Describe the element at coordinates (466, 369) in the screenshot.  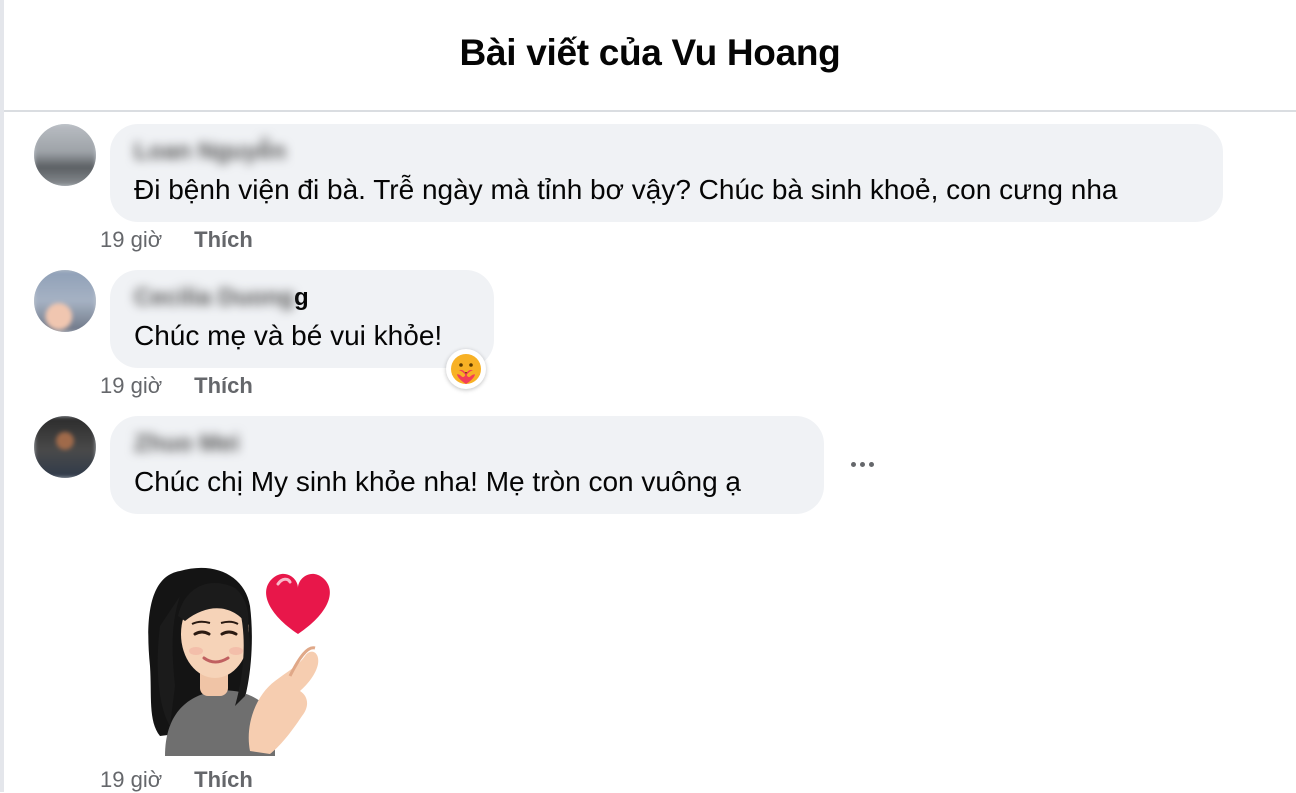
I see `care-reaction-icon` at that location.